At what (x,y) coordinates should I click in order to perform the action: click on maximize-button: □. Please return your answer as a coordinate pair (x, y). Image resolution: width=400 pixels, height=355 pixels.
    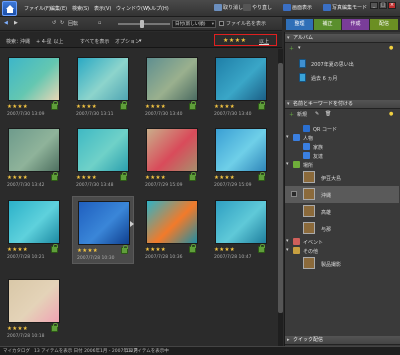
    Looking at the image, I should click on (383, 5).